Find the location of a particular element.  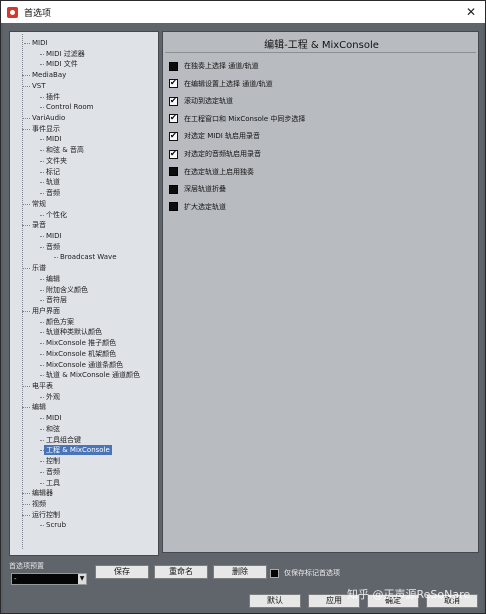

option-row: 扩大选定轨道 is located at coordinates (197, 207).